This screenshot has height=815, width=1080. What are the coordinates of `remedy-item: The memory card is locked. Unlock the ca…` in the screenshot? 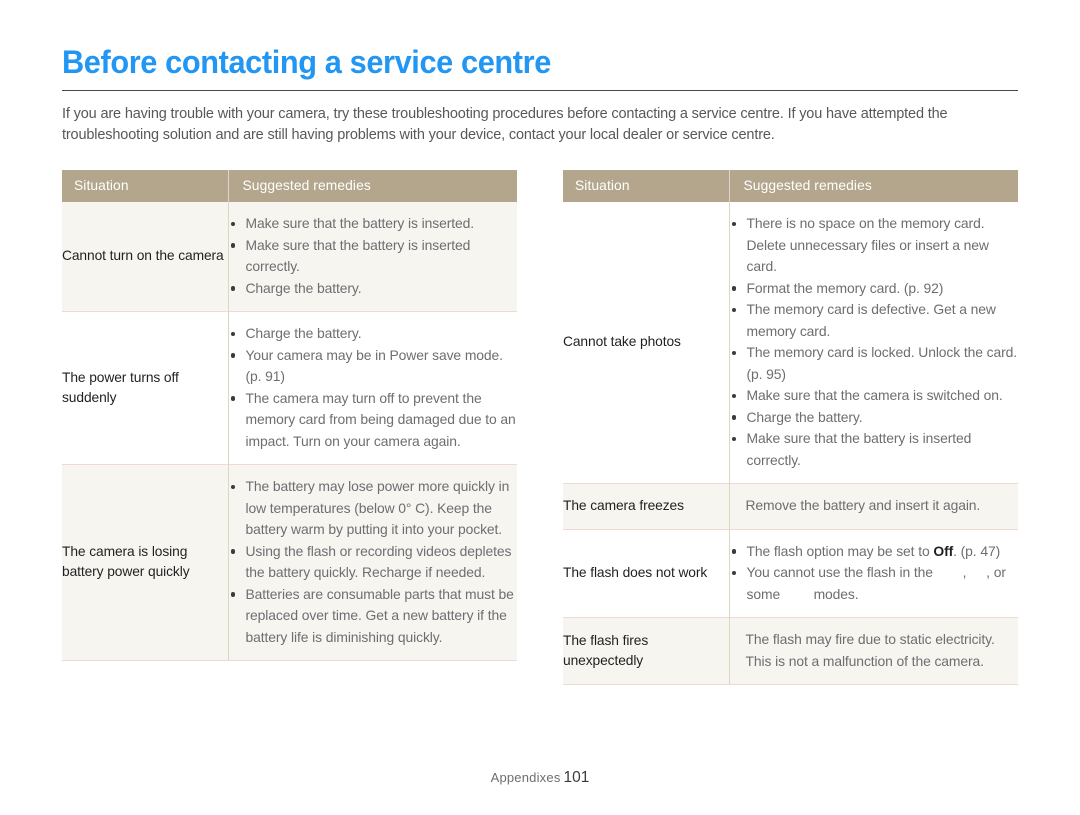 It's located at (874, 363).